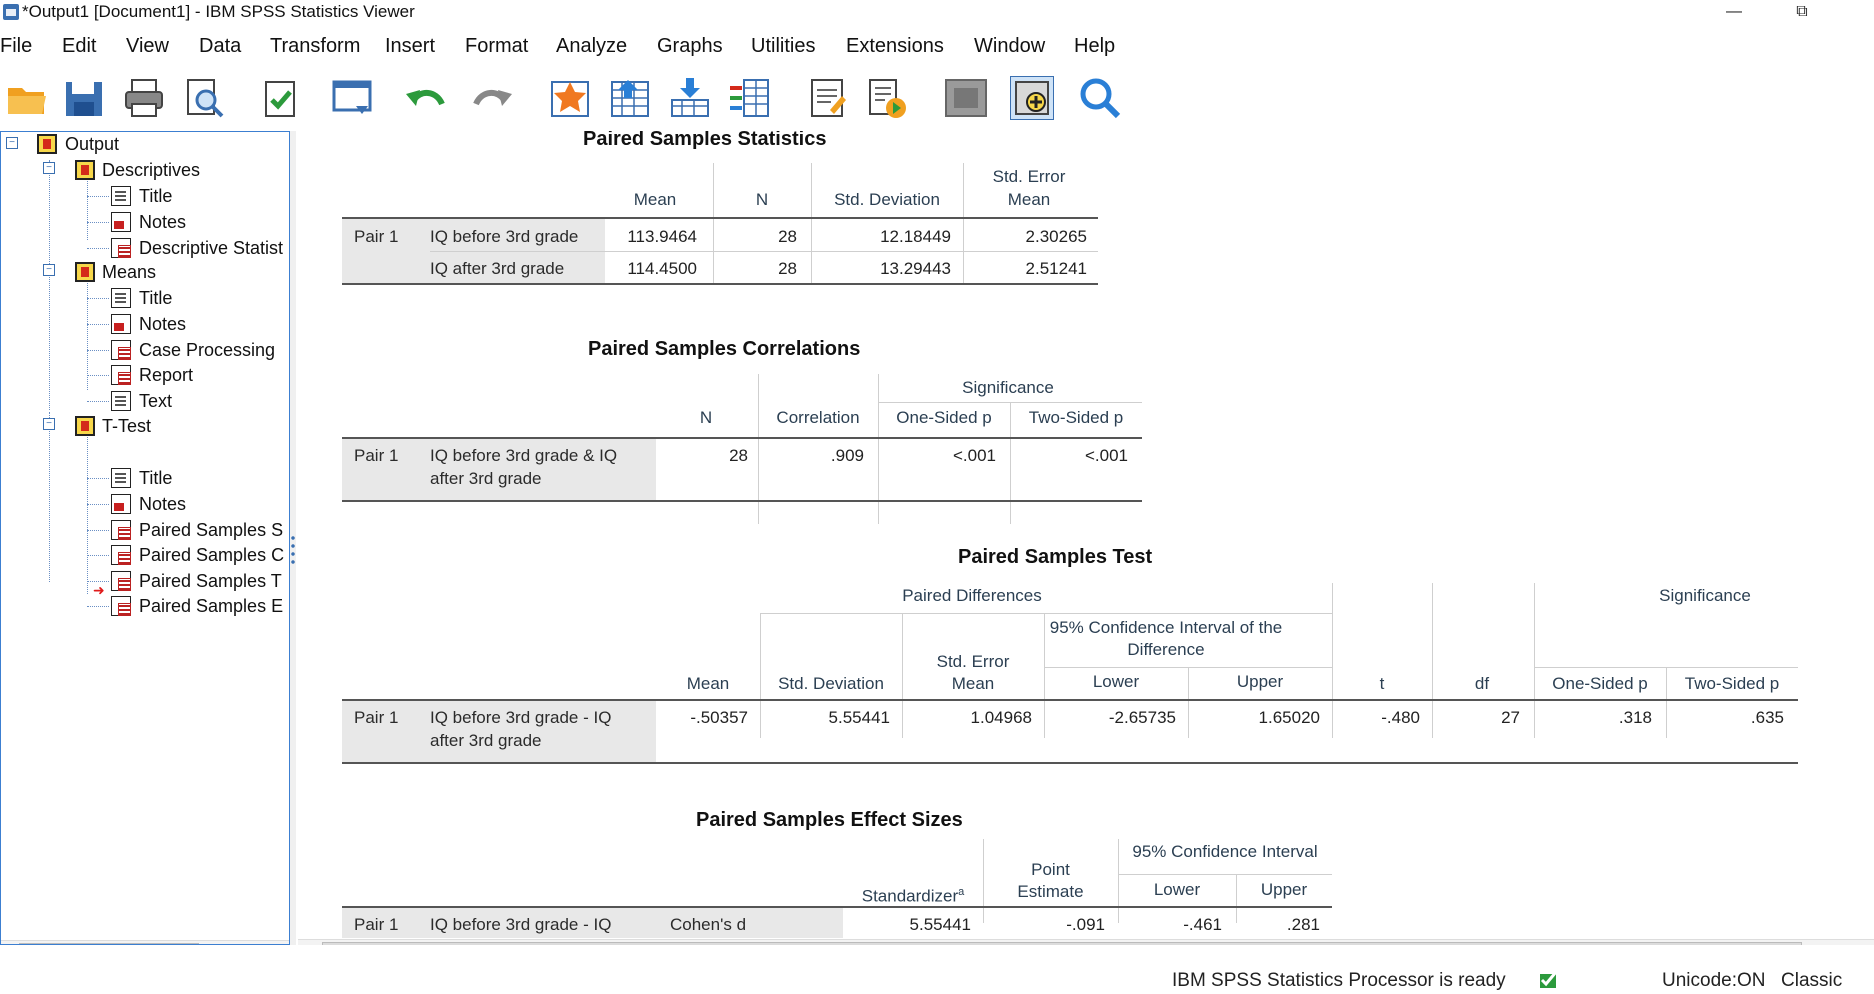 This screenshot has height=994, width=1874. Describe the element at coordinates (1802, 13) in the screenshot. I see `restore-button: ⧉` at that location.